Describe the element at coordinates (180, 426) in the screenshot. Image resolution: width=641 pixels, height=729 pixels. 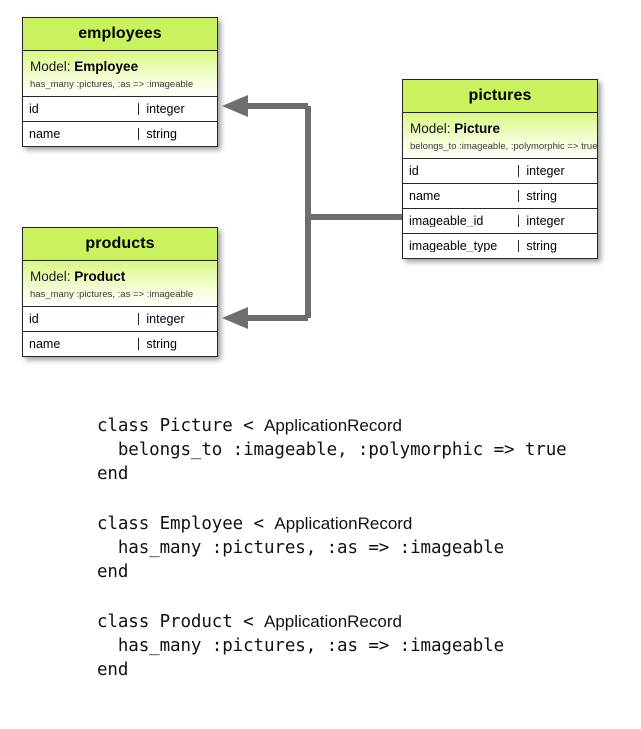
I see `code-text: class Picture <` at that location.